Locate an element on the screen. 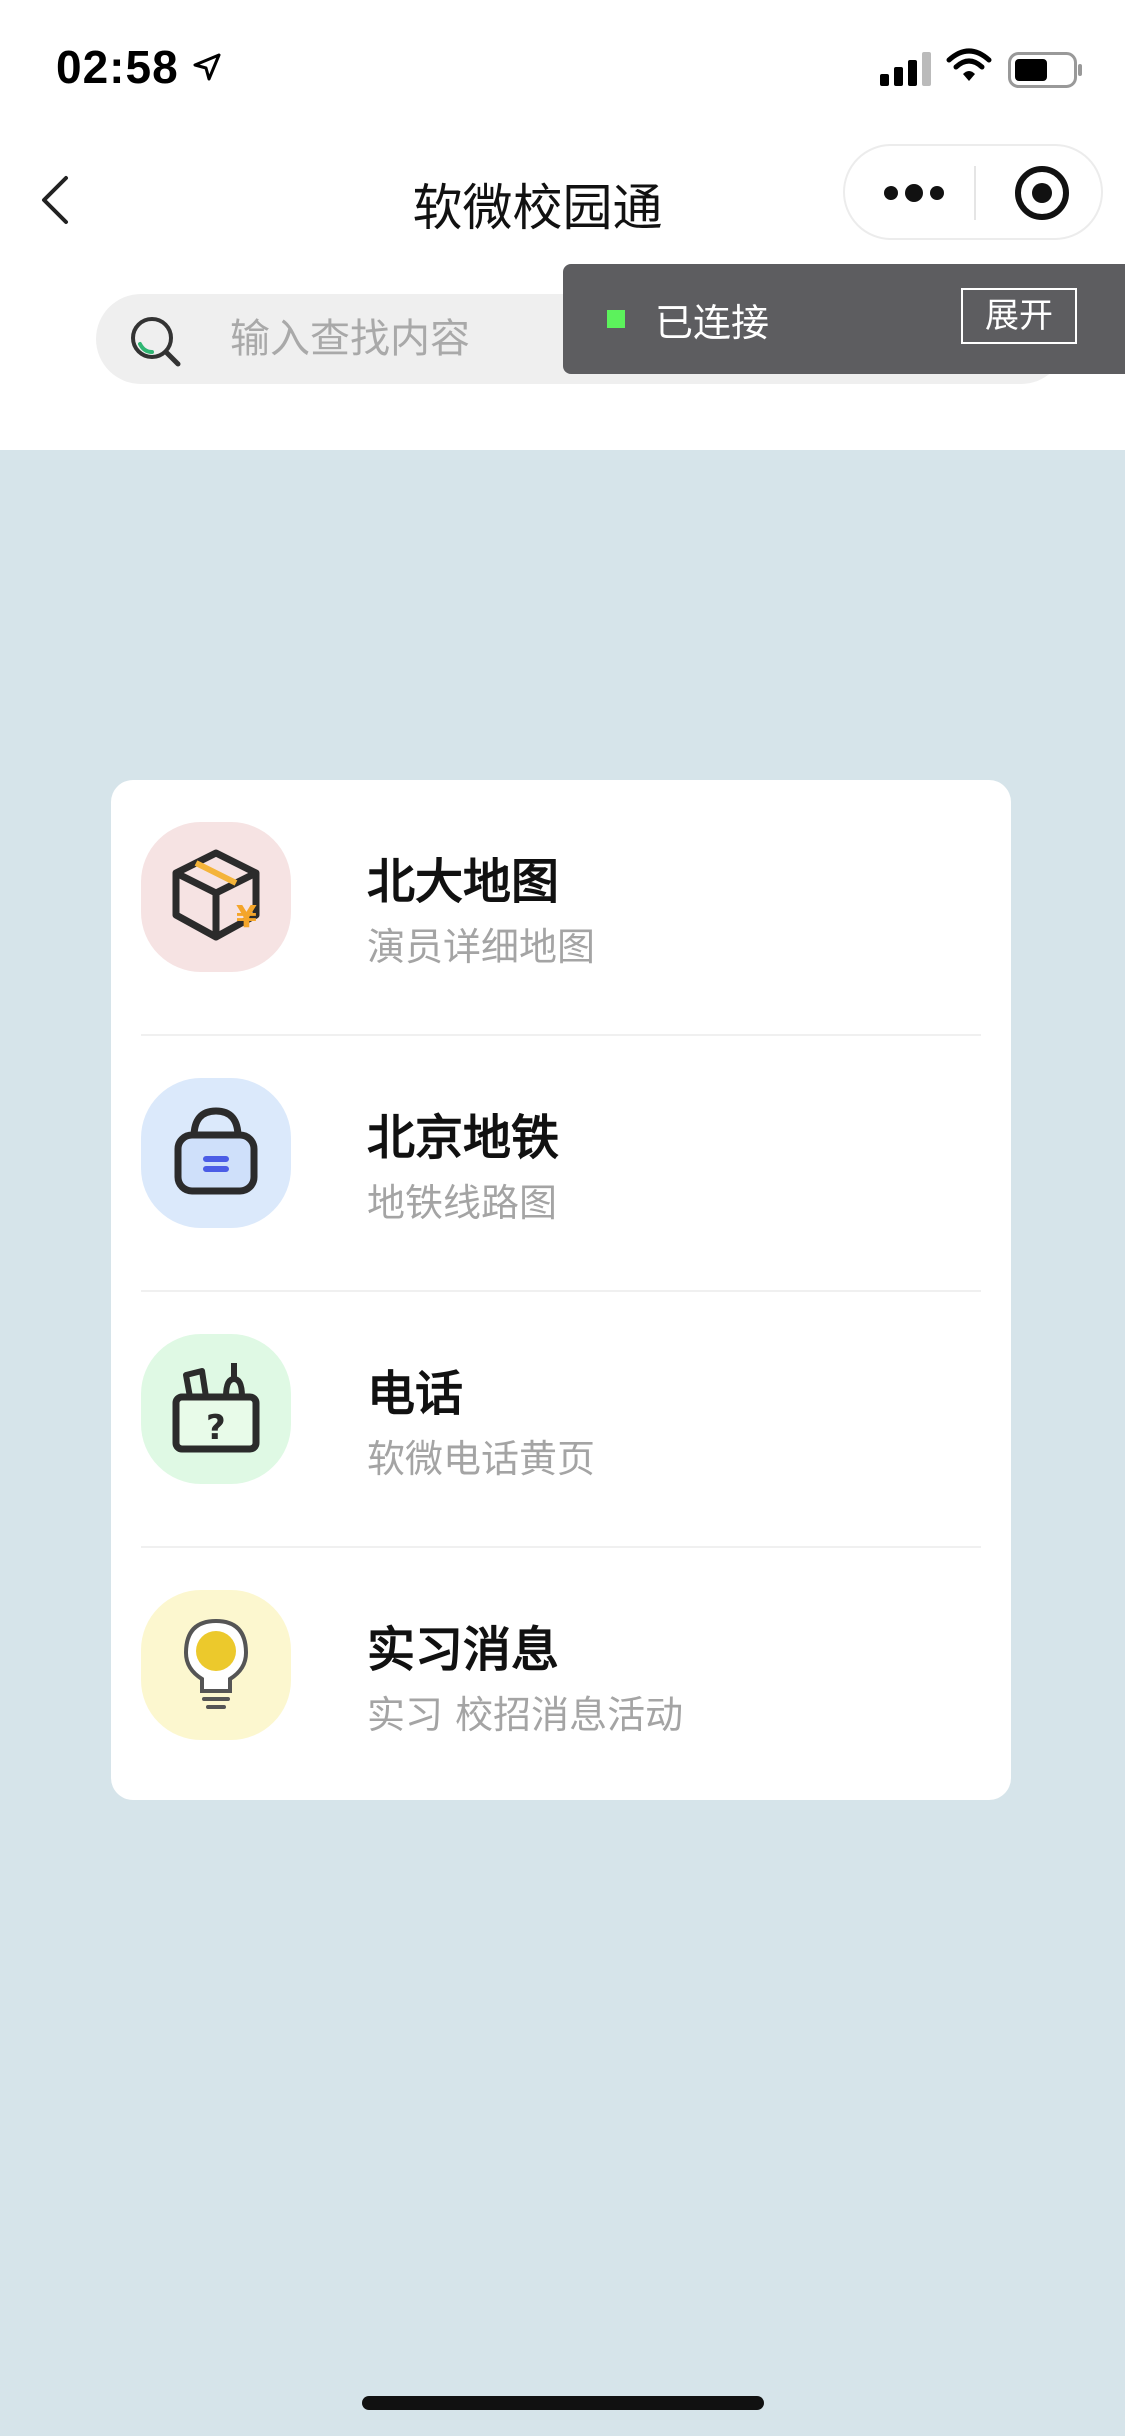 The image size is (1125, 2436). list-item-phone: ? 电话 软微电话黄页 is located at coordinates (561, 1420).